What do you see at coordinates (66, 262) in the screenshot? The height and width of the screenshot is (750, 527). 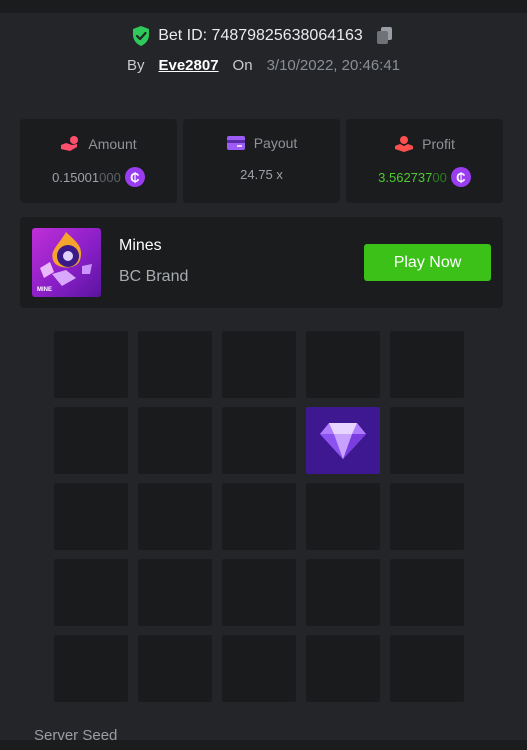 I see `game-thumbnail: MINE` at bounding box center [66, 262].